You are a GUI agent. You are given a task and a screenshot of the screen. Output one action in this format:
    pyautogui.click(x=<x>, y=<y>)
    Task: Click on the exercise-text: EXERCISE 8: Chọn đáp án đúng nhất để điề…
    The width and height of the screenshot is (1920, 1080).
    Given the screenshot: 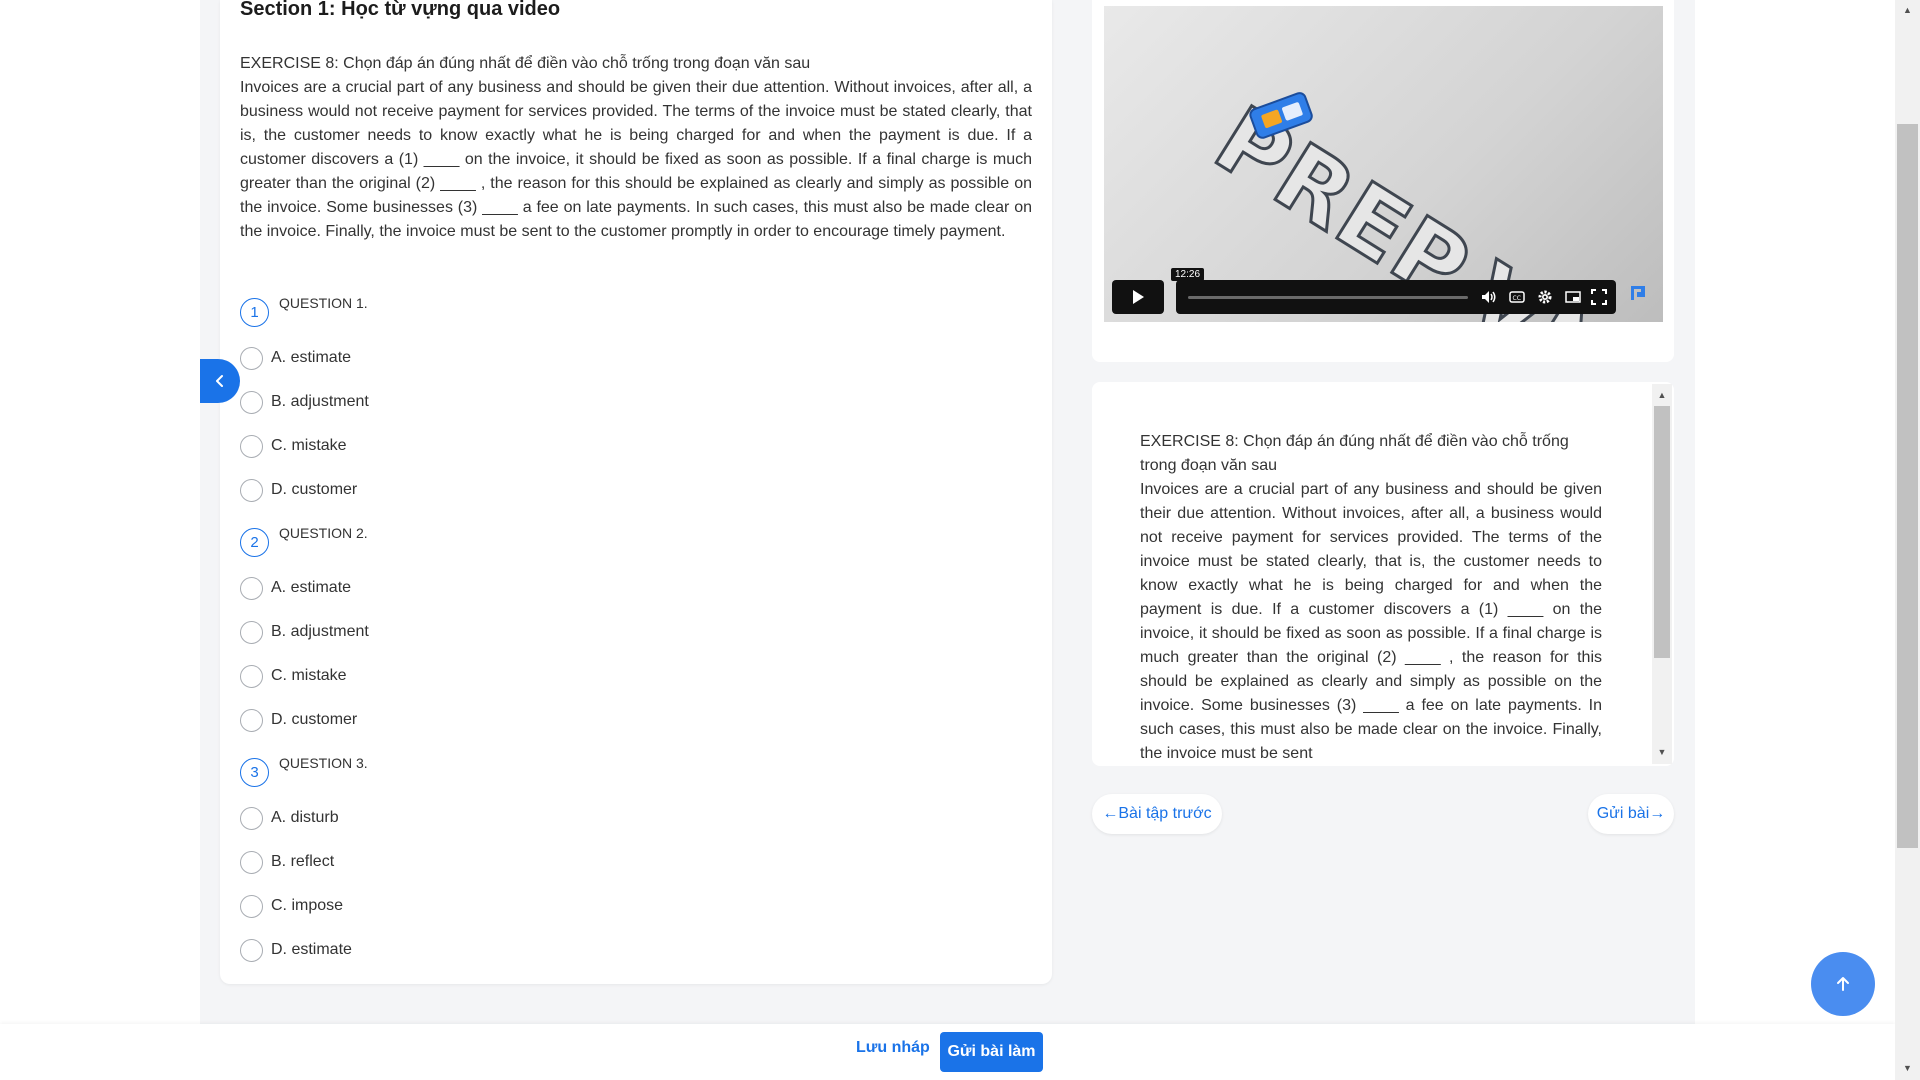 What is the action you would take?
    pyautogui.click(x=636, y=148)
    